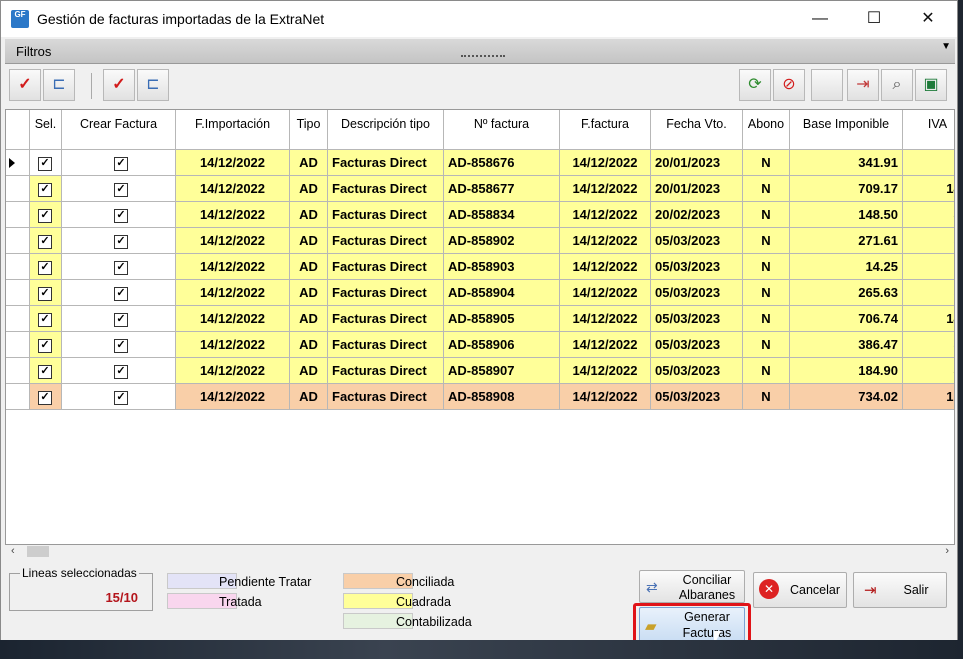 This screenshot has height=659, width=963. Describe the element at coordinates (755, 85) in the screenshot. I see `refresh-icon: ⟳` at that location.